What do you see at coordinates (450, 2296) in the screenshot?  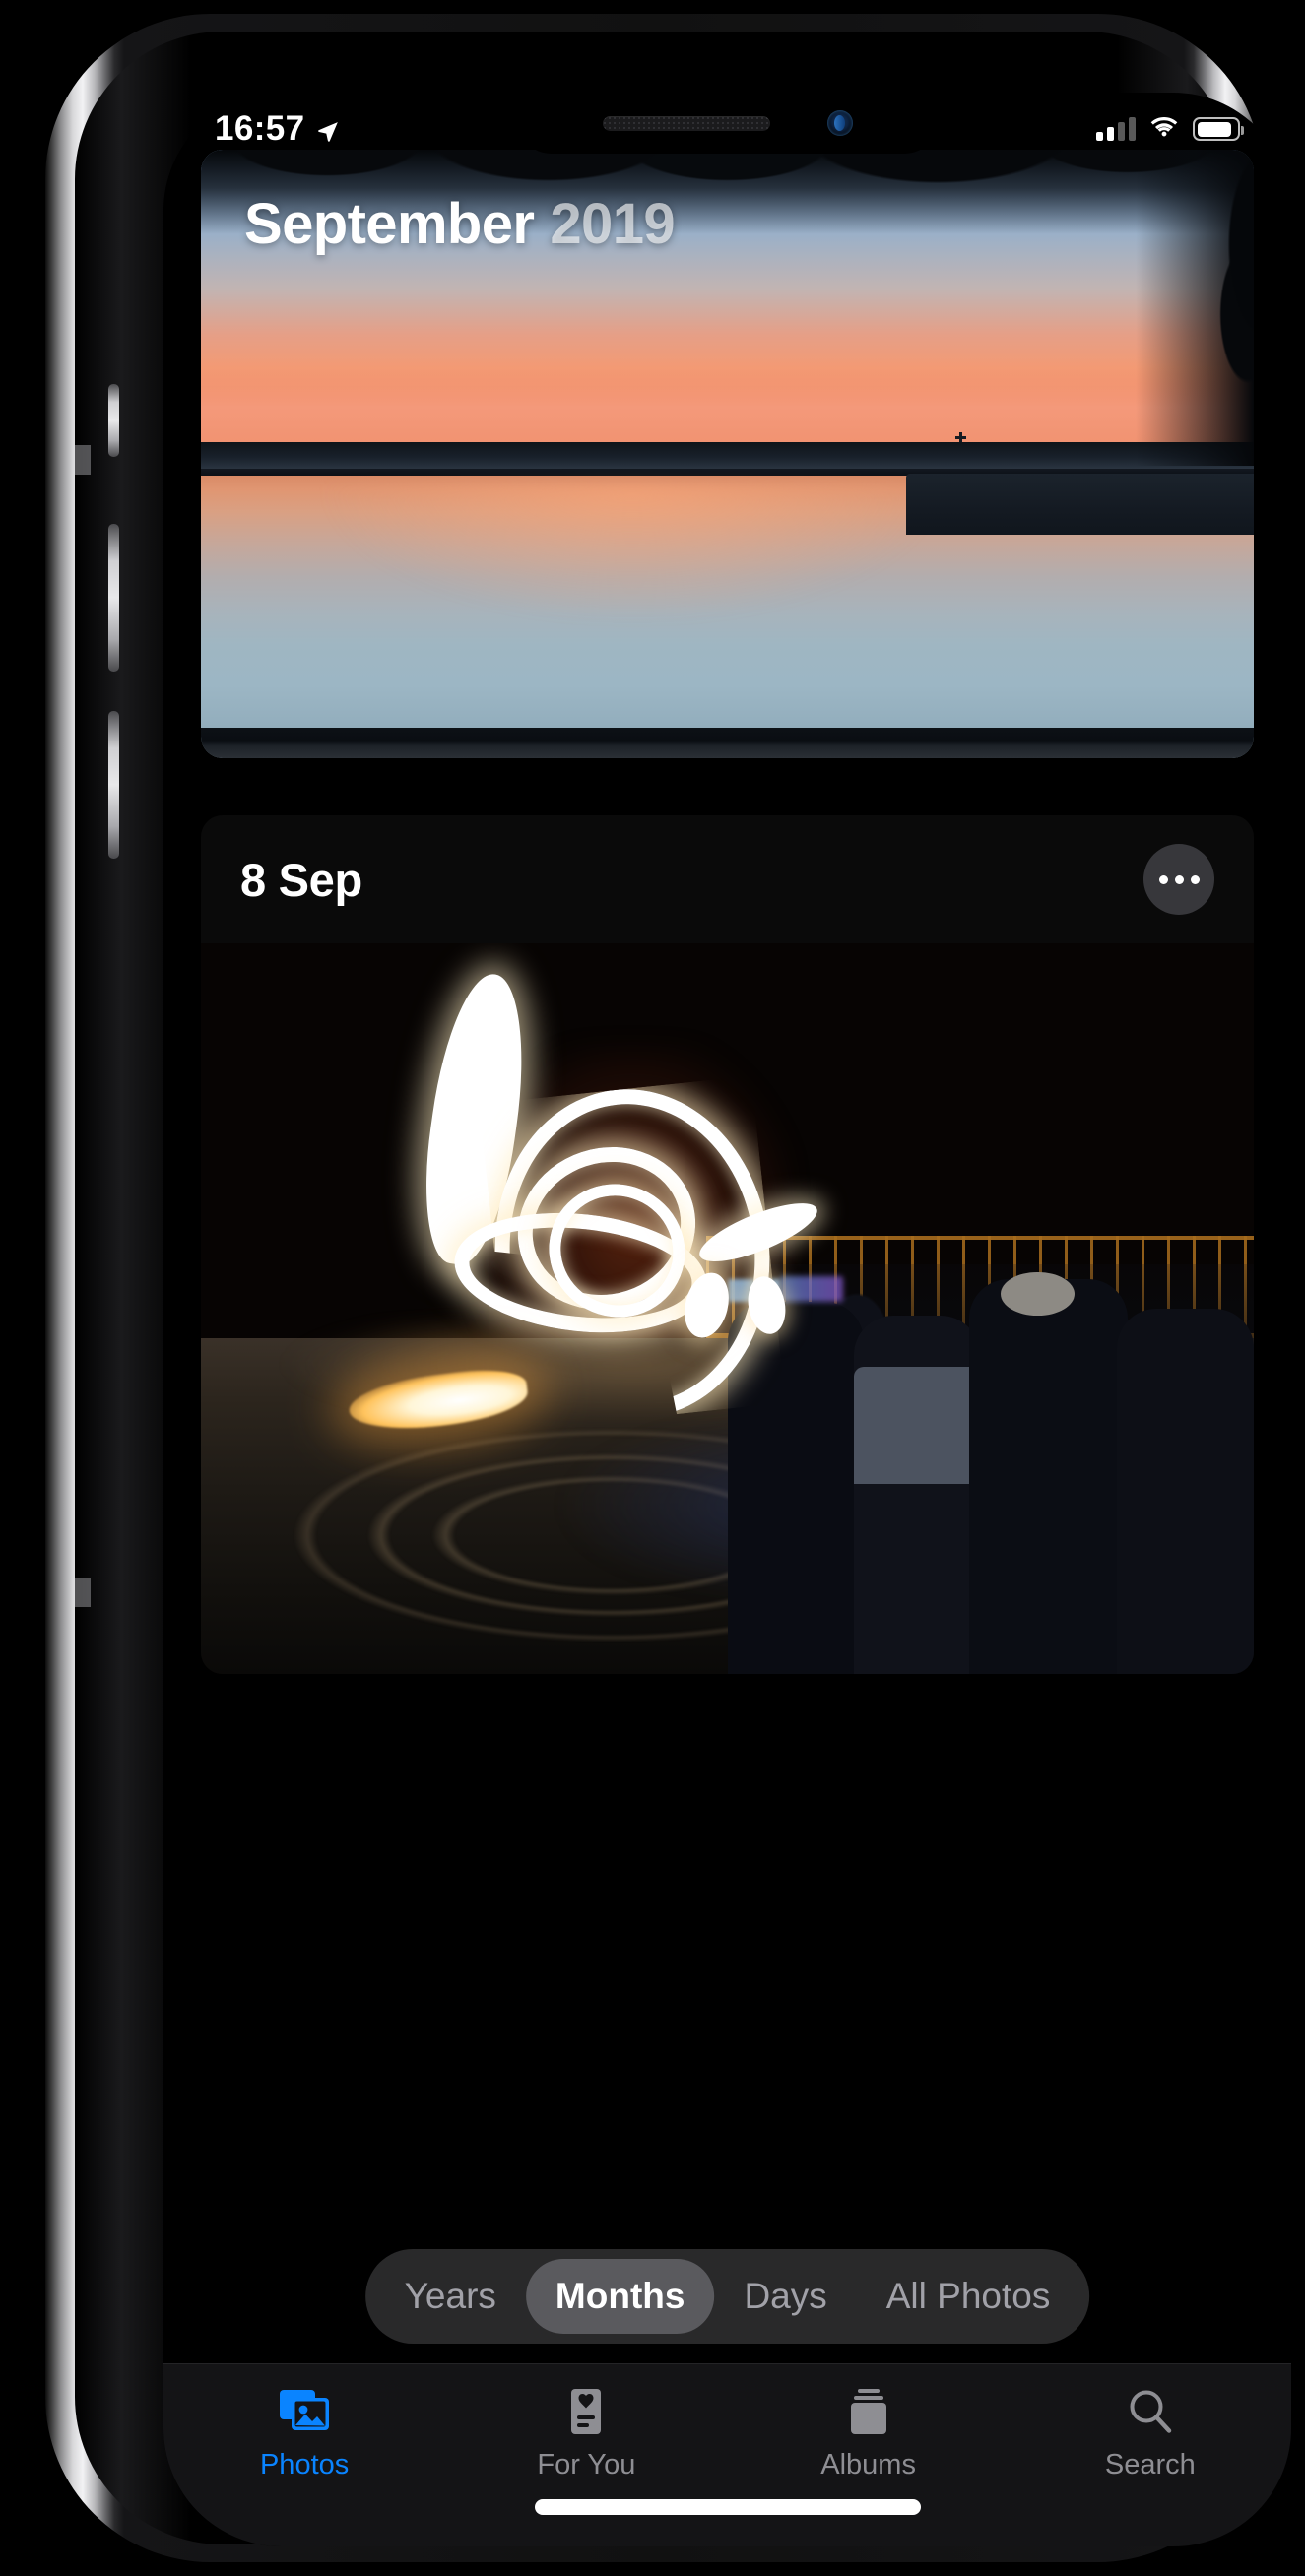 I see `segment-years: Years` at bounding box center [450, 2296].